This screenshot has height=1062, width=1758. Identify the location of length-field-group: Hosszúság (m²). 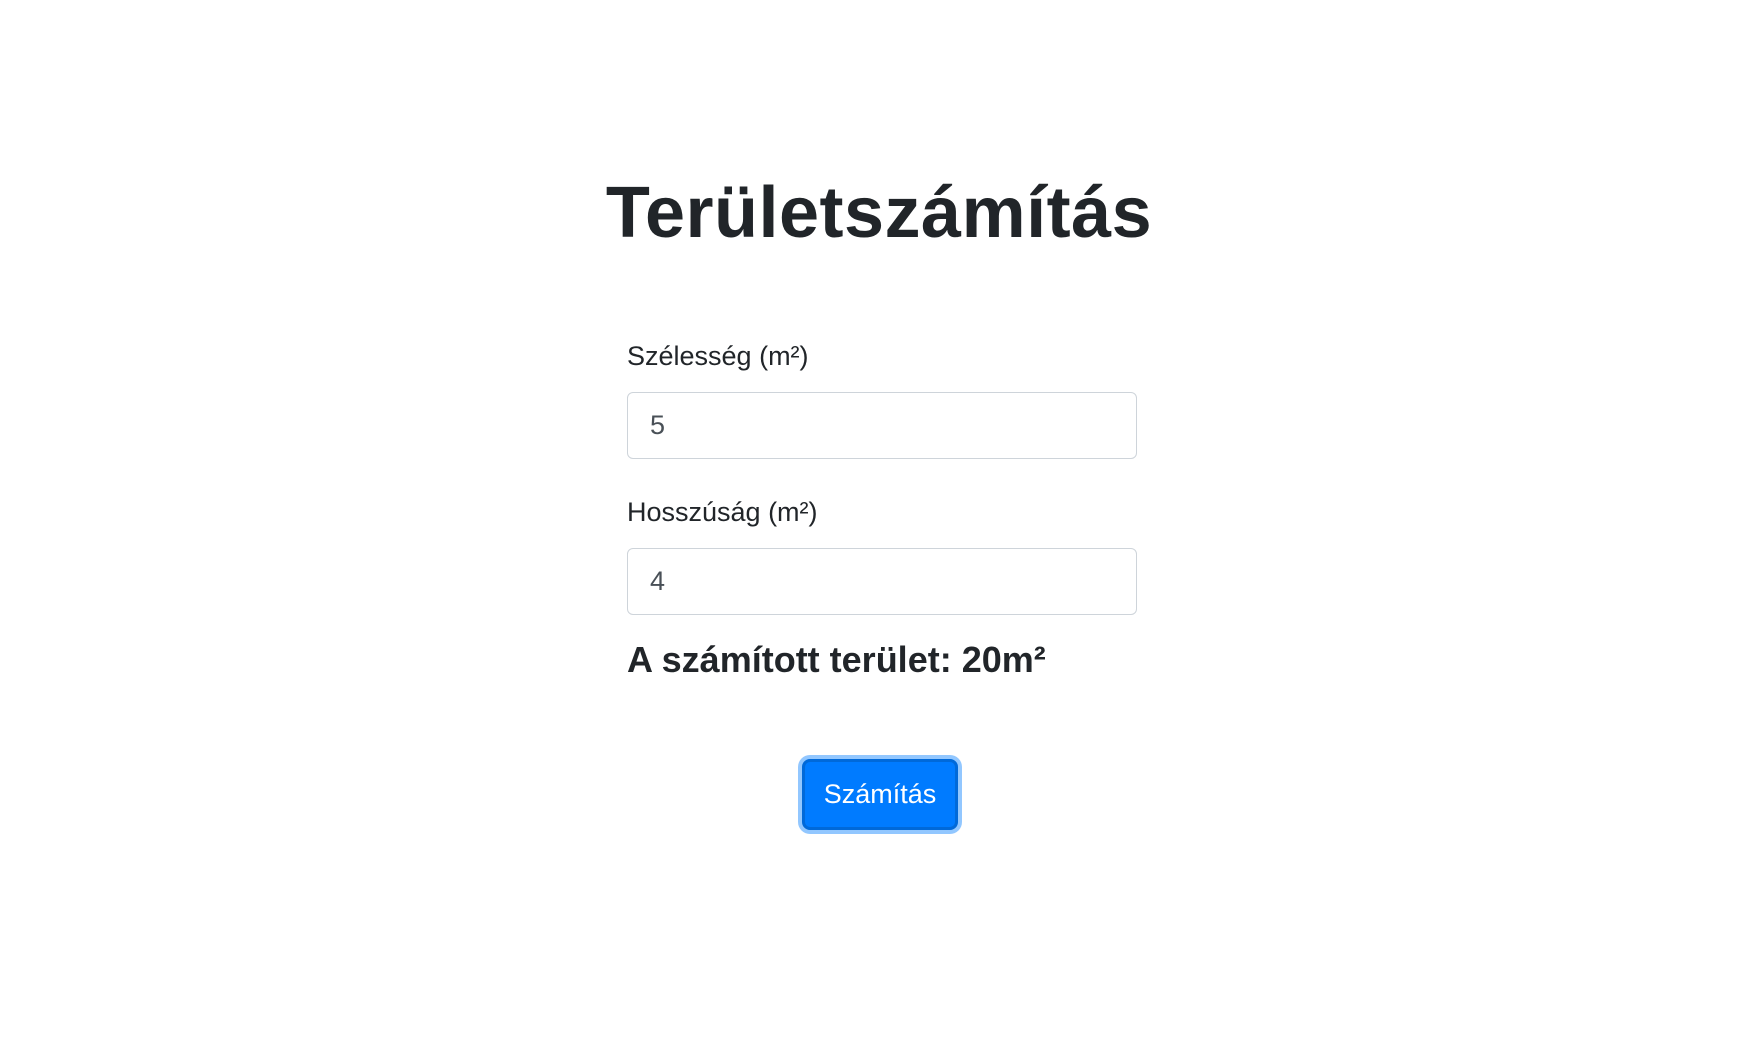
(882, 553).